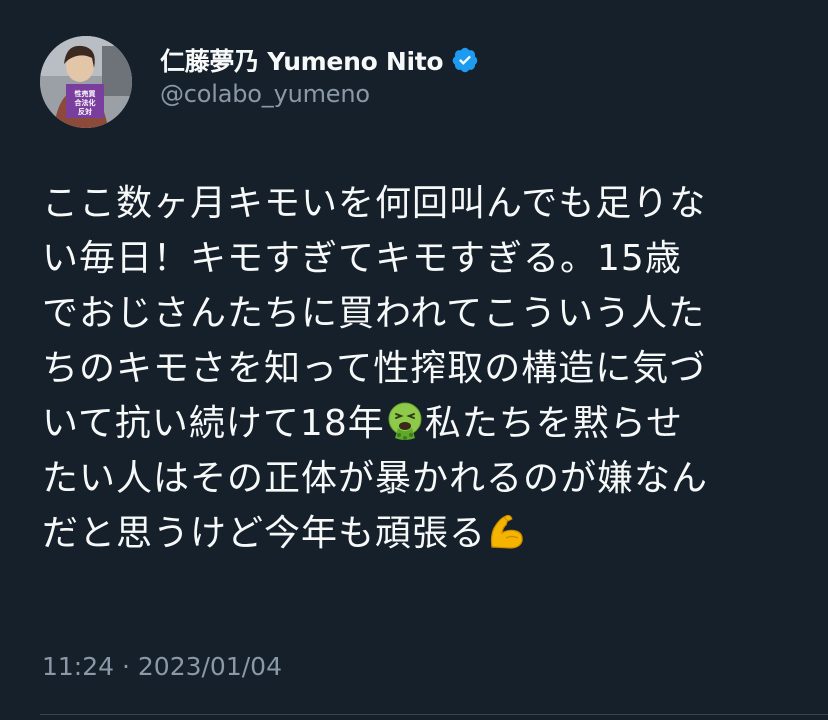 The width and height of the screenshot is (828, 720). What do you see at coordinates (375, 478) in the screenshot?
I see `tweet-line-text: たい人はその正体が暴かれるのが嫌なん` at bounding box center [375, 478].